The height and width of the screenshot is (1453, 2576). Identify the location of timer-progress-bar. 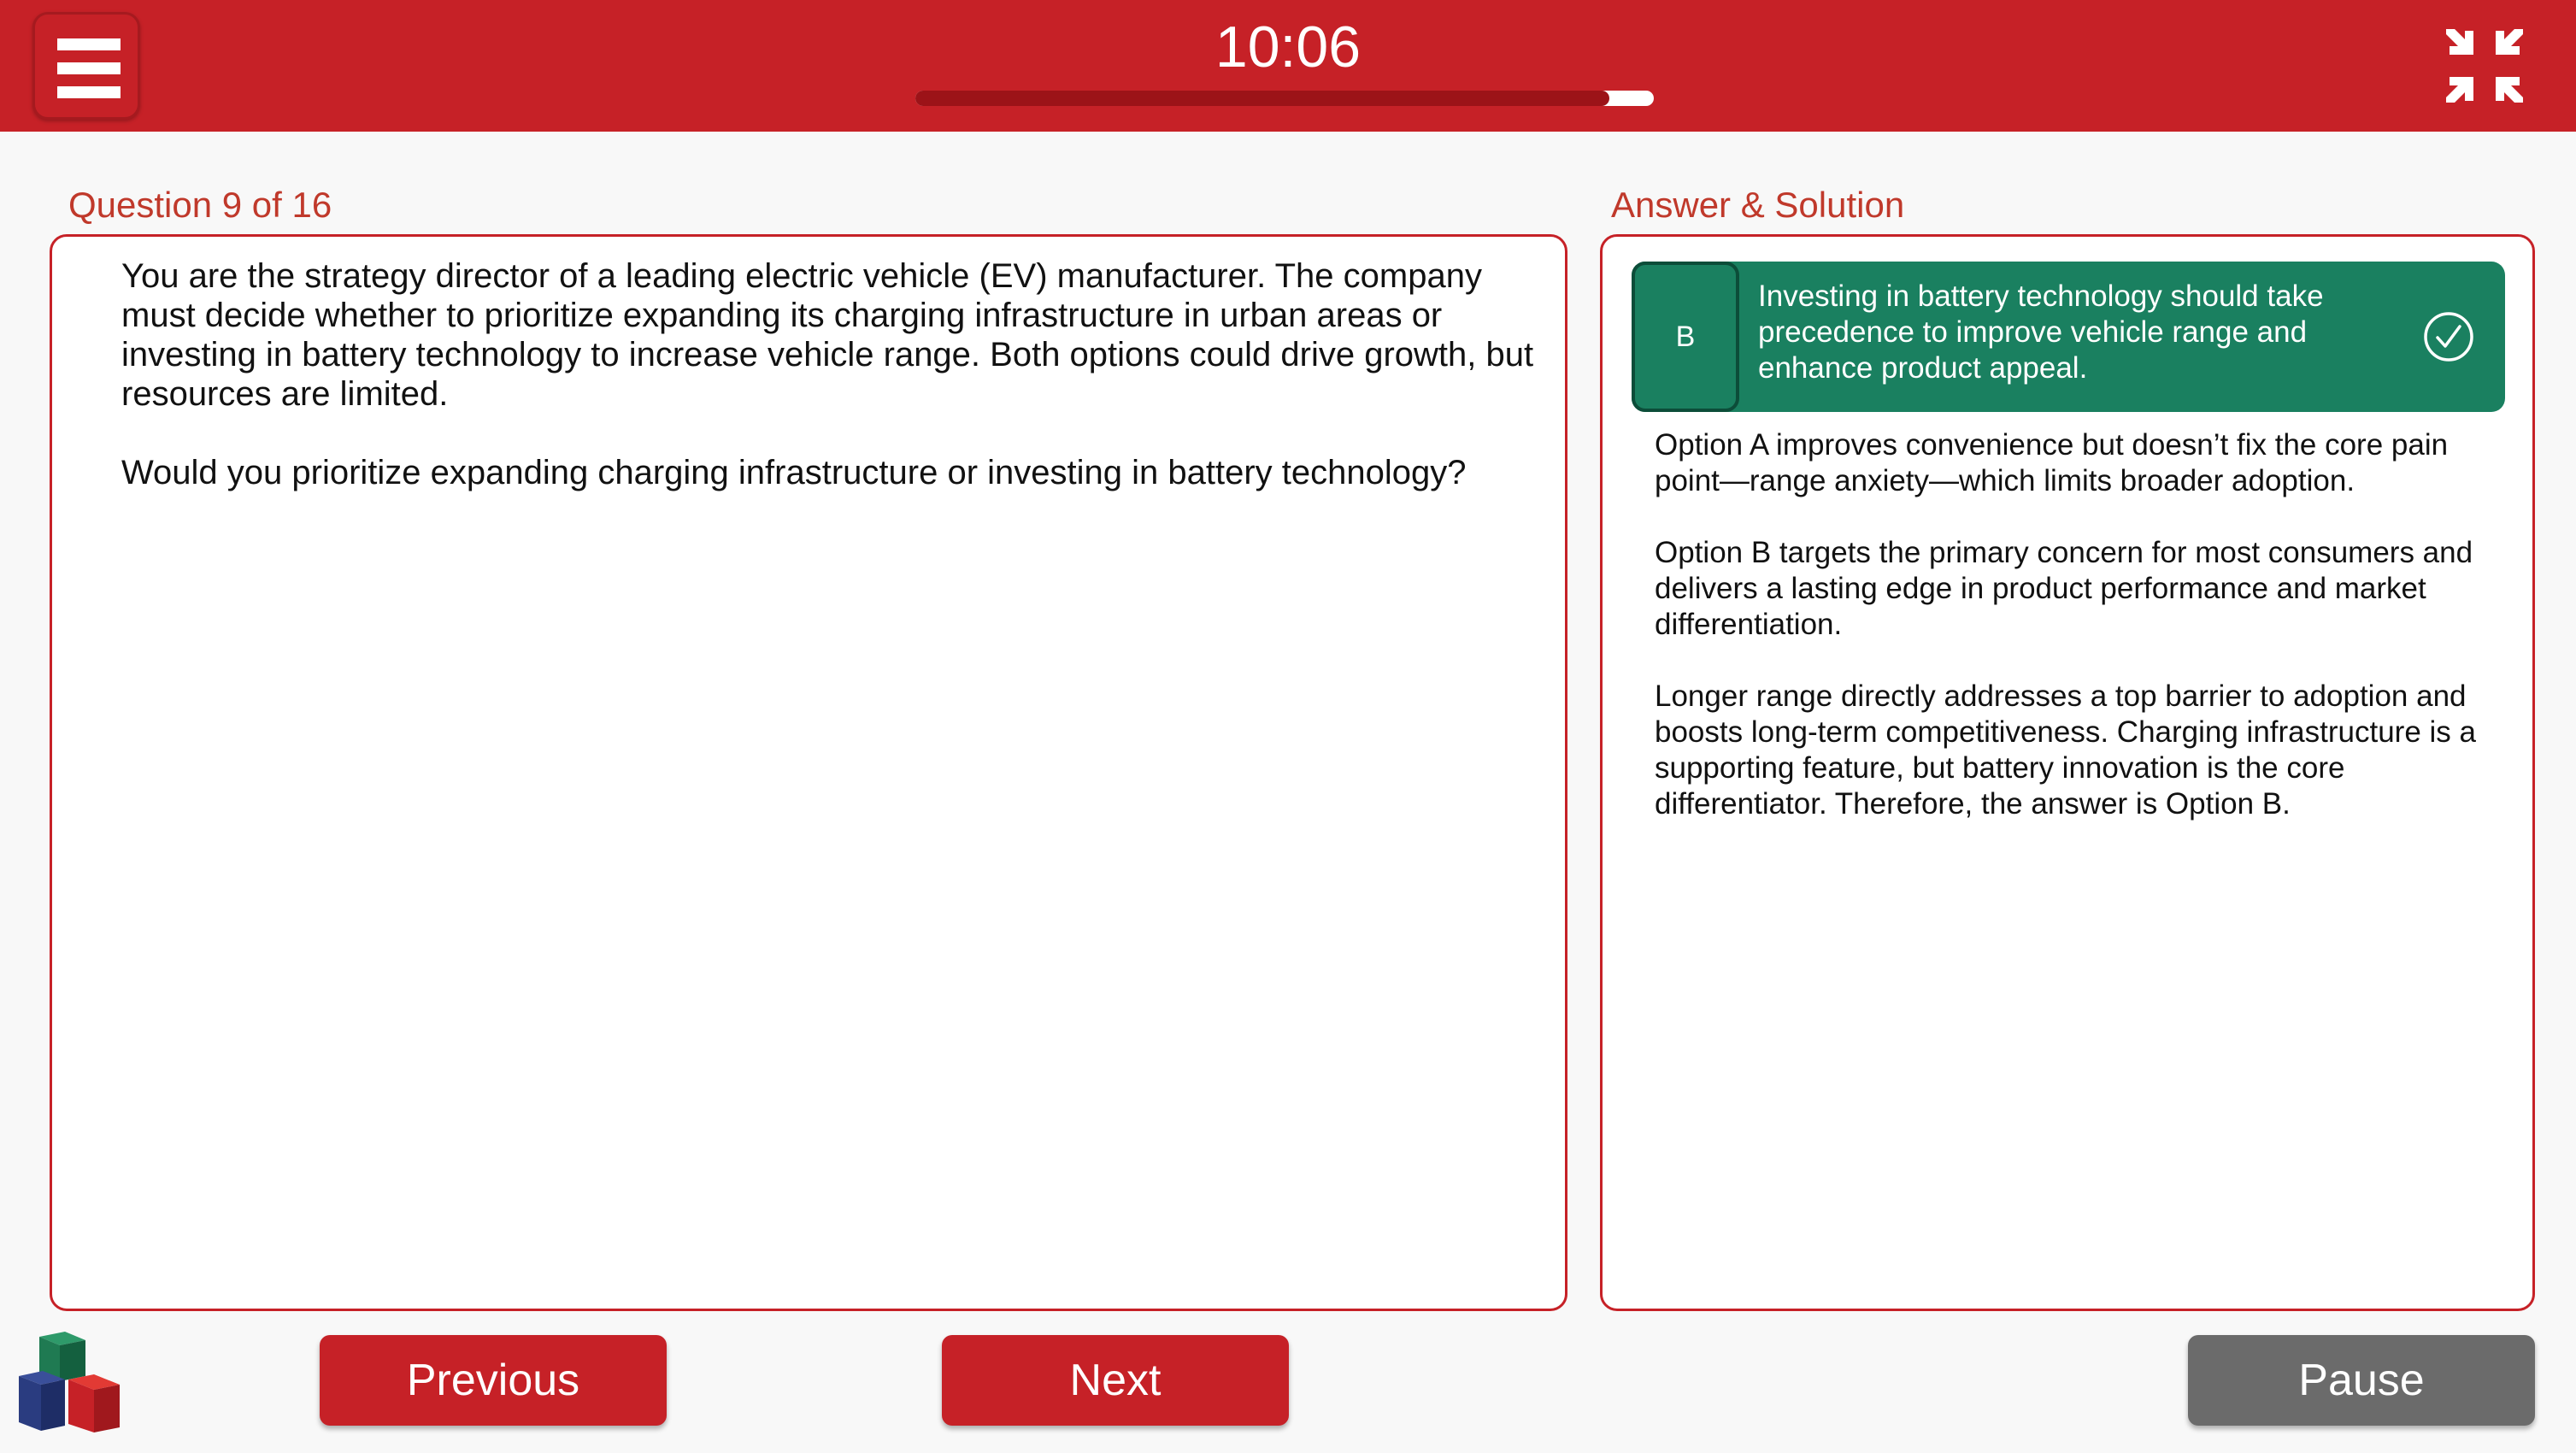
(1284, 99).